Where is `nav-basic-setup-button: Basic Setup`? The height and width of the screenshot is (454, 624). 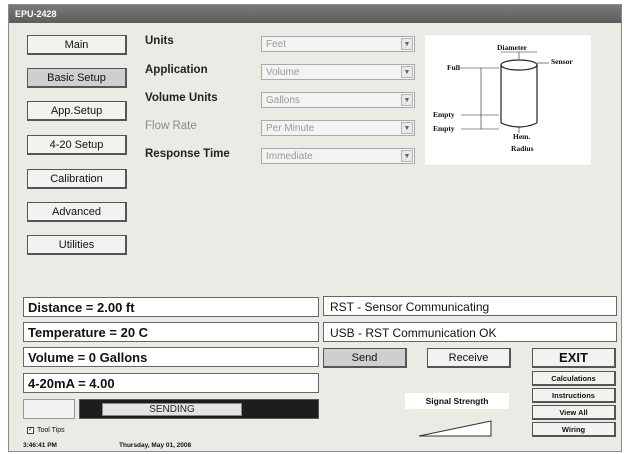 nav-basic-setup-button: Basic Setup is located at coordinates (77, 78).